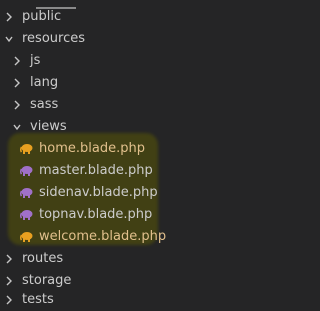  Describe the element at coordinates (38, 299) in the screenshot. I see `tree-item-label: tests` at that location.